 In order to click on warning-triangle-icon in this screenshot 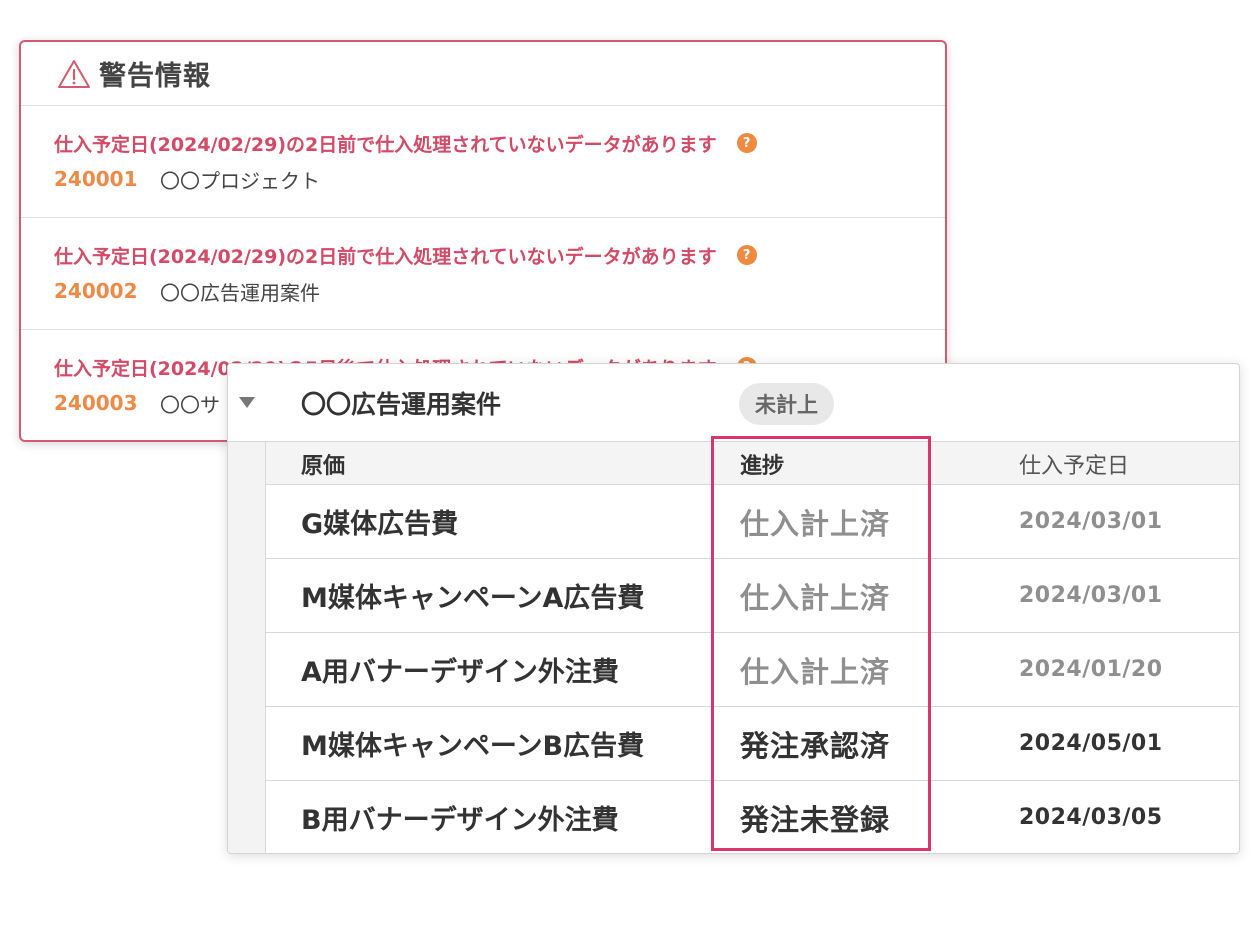, I will do `click(74, 73)`.